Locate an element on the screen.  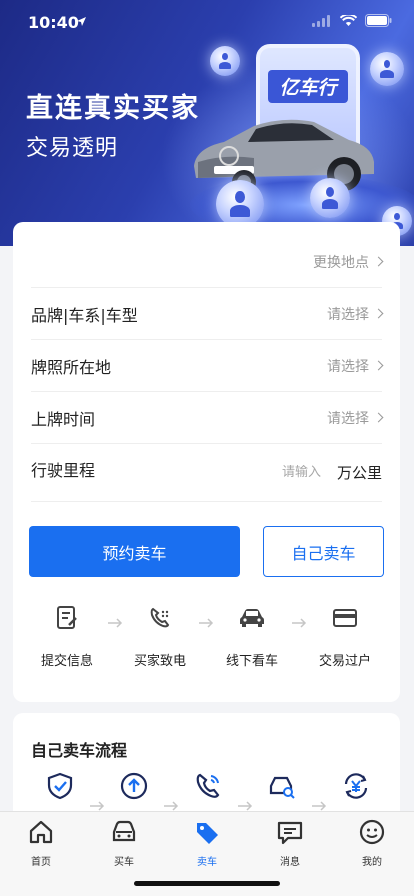
registration-date-label: 上牌时间 is located at coordinates (63, 419).